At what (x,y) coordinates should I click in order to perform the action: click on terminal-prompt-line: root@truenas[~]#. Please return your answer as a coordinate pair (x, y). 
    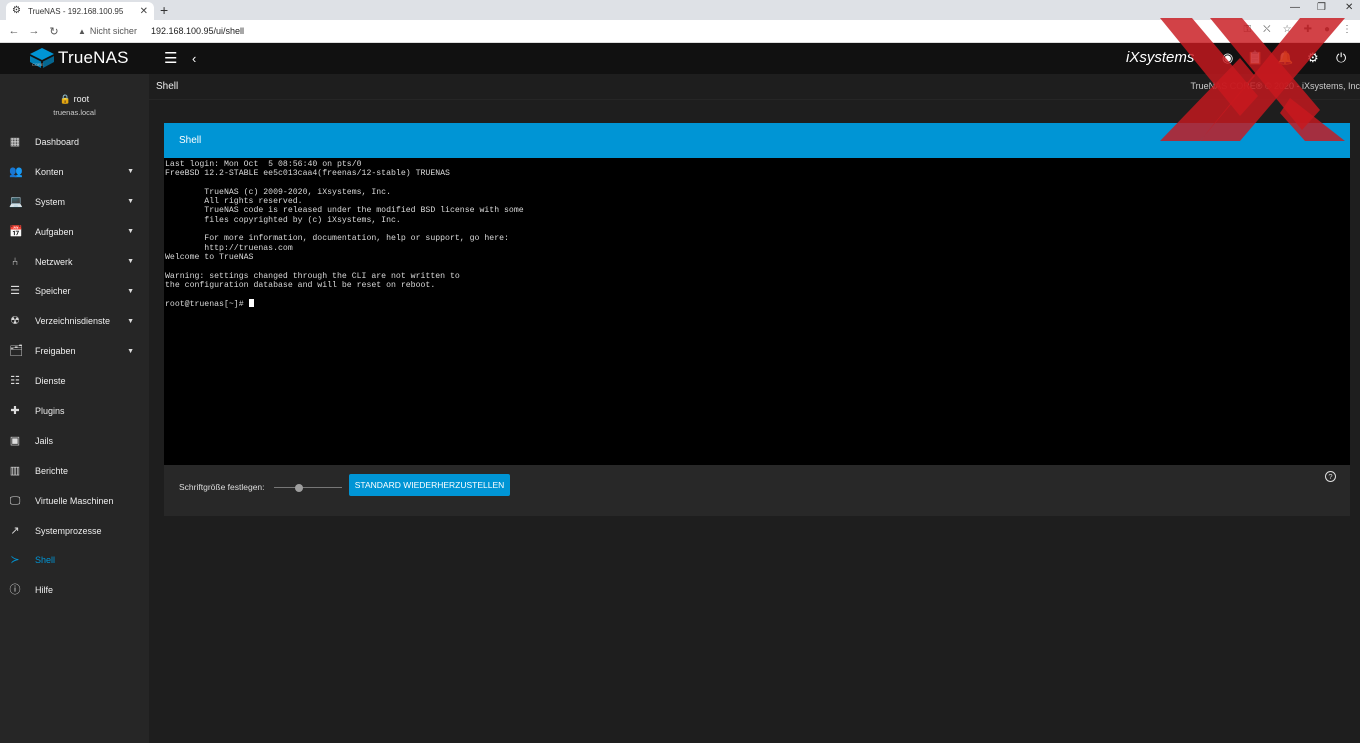
    Looking at the image, I should click on (757, 304).